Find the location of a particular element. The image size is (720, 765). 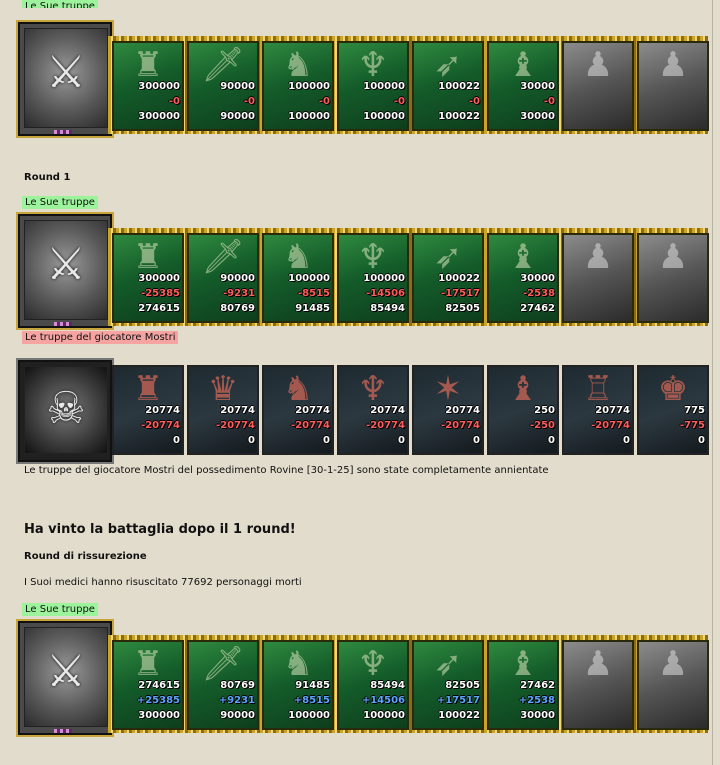

unit-card: 🗡 80769 +9231 90000 is located at coordinates (223, 685).